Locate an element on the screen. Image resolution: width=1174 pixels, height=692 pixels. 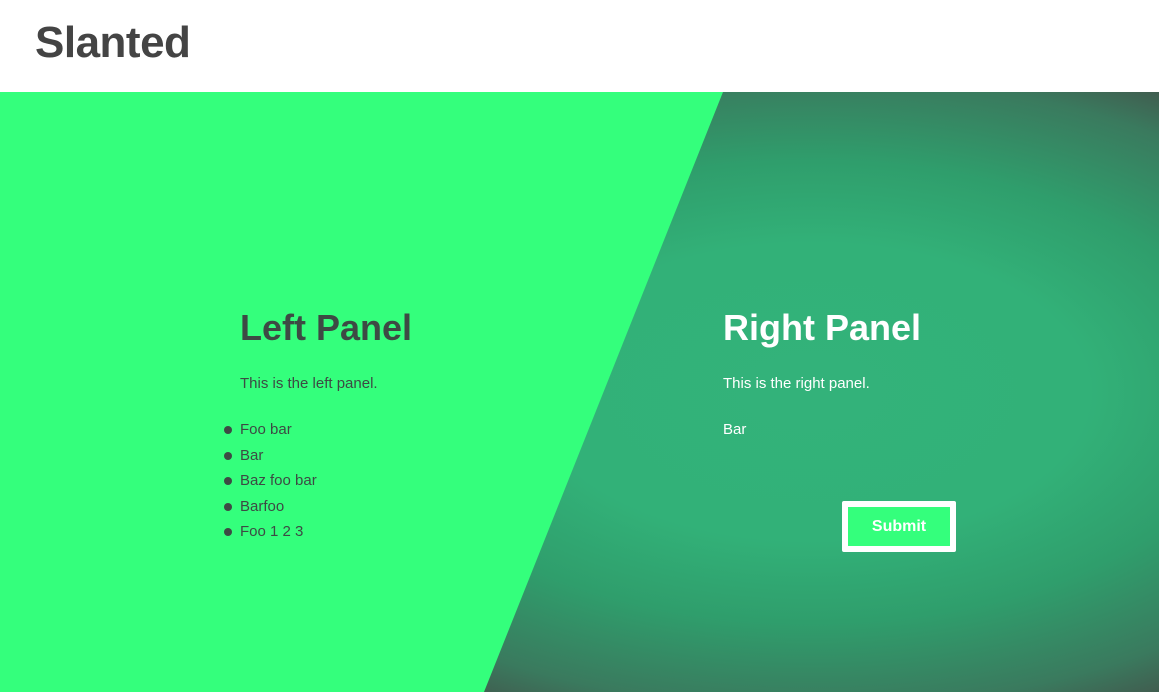
site-title: Slanted is located at coordinates (113, 42).